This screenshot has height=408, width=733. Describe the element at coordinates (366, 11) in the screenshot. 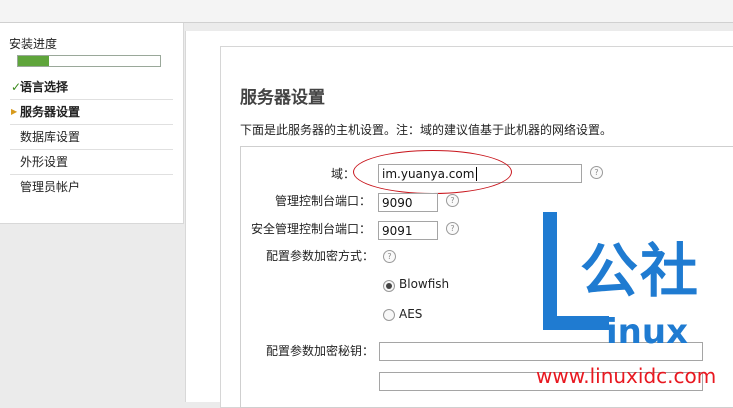

I see `top-bar` at that location.